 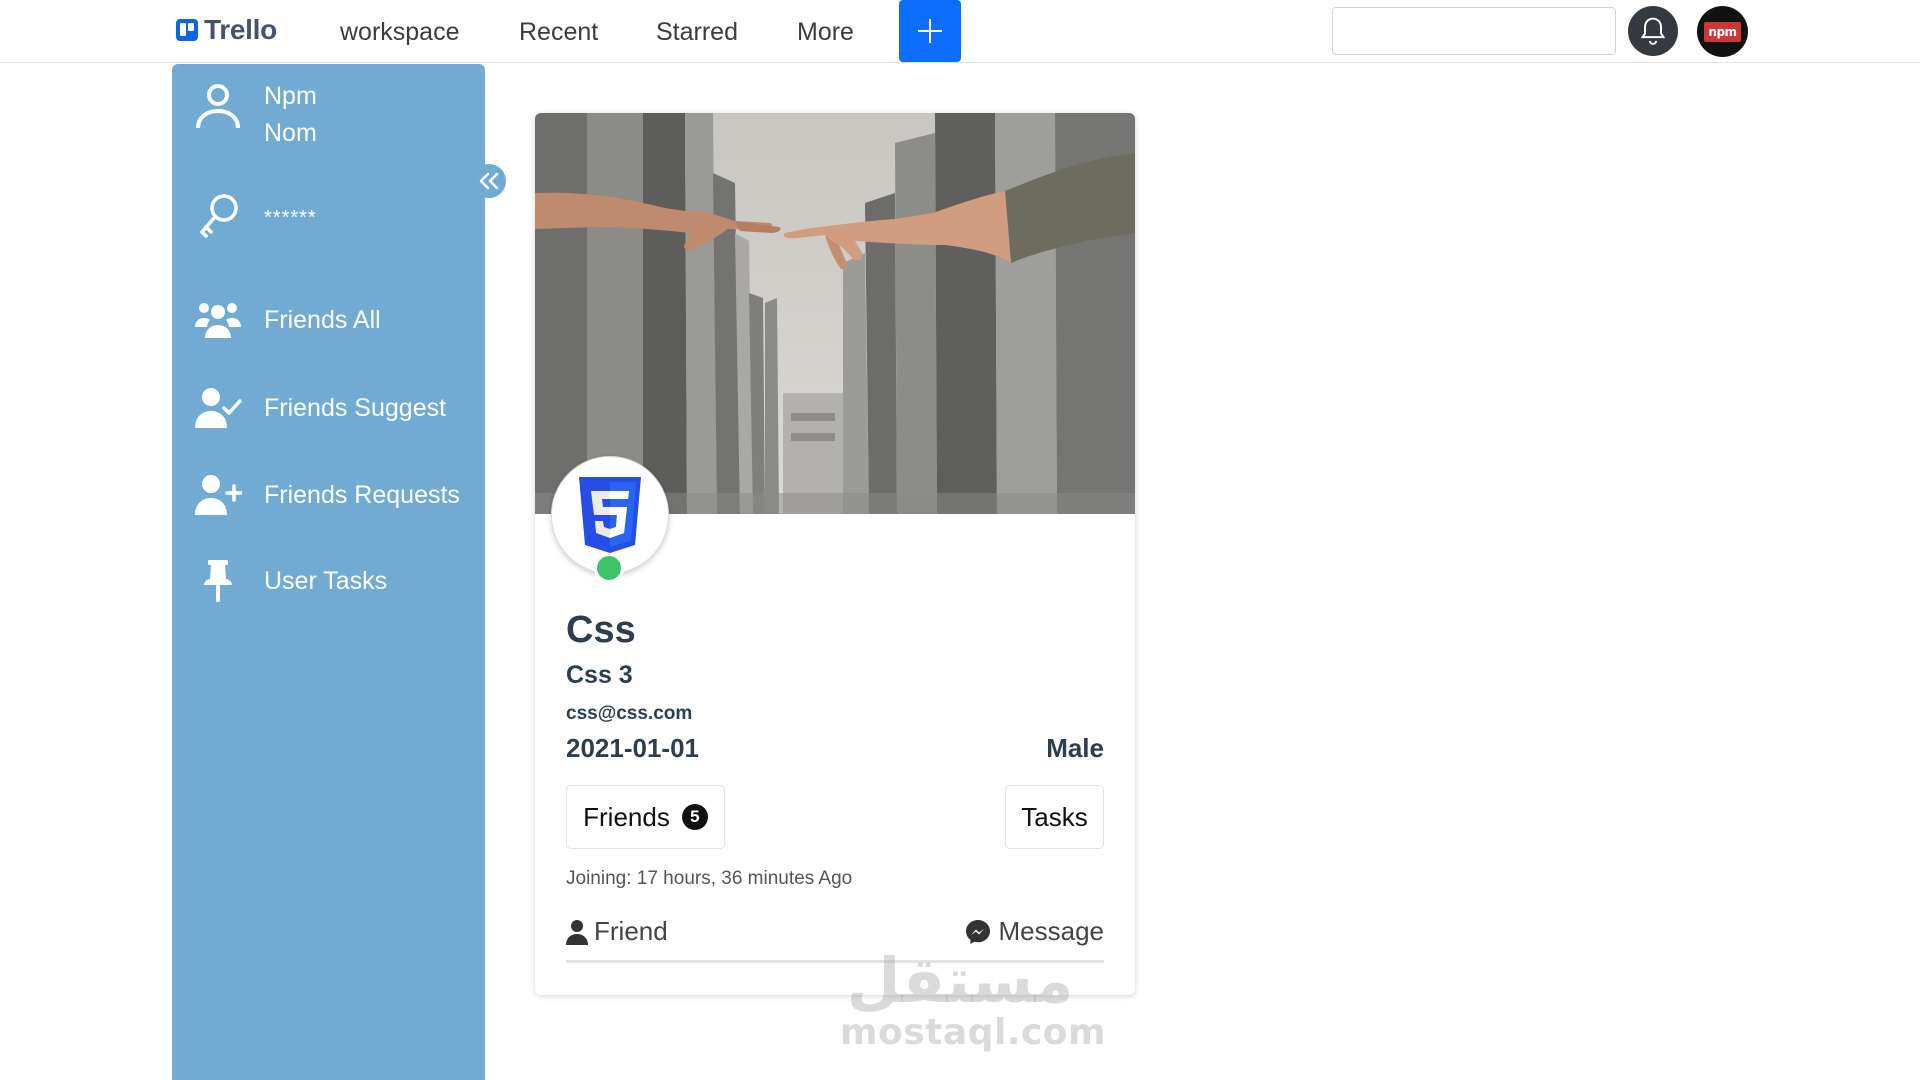 I want to click on pushpin-icon, so click(x=218, y=581).